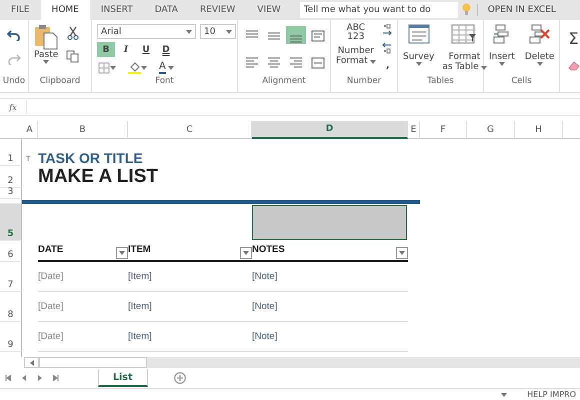 The height and width of the screenshot is (400, 580). I want to click on row-header: 1, so click(11, 152).